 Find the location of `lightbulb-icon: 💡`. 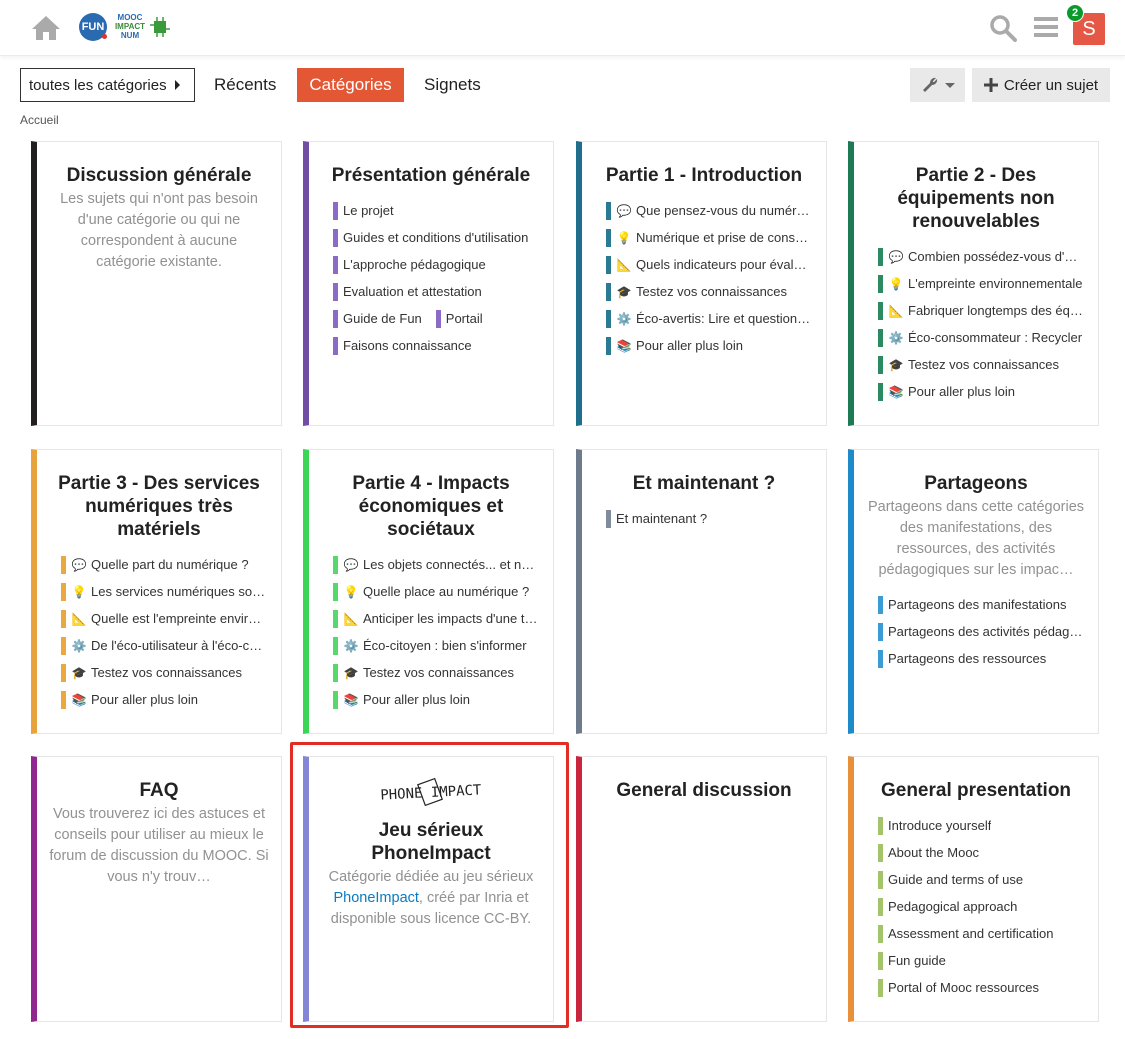

lightbulb-icon: 💡 is located at coordinates (79, 591).